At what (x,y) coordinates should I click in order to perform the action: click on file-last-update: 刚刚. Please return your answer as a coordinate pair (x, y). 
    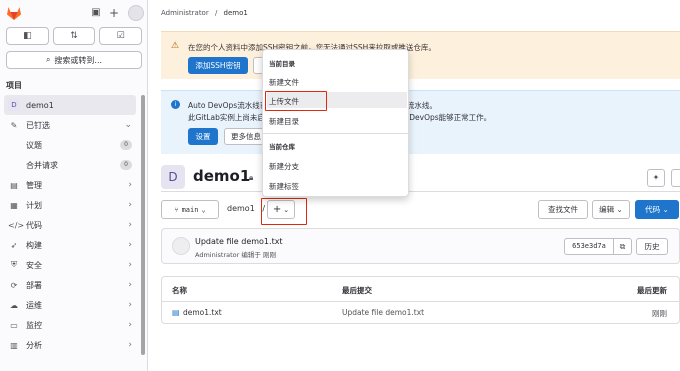
    Looking at the image, I should click on (659, 313).